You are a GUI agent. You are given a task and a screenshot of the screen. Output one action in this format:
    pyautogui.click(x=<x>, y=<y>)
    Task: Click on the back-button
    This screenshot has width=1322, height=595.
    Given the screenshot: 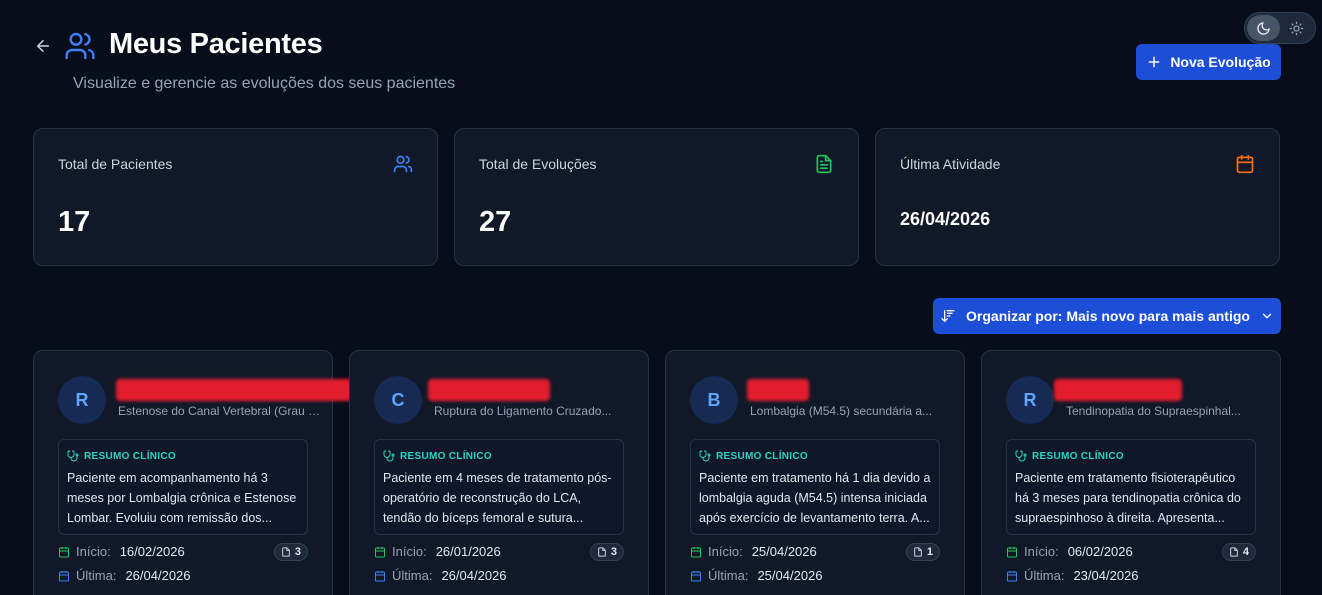 What is the action you would take?
    pyautogui.click(x=43, y=46)
    